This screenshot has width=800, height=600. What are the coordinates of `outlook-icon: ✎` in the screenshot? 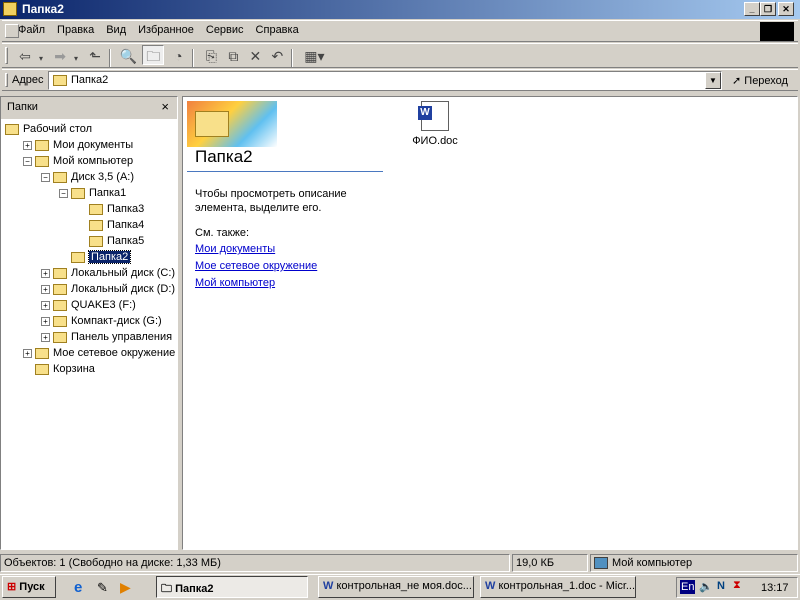 It's located at (102, 588).